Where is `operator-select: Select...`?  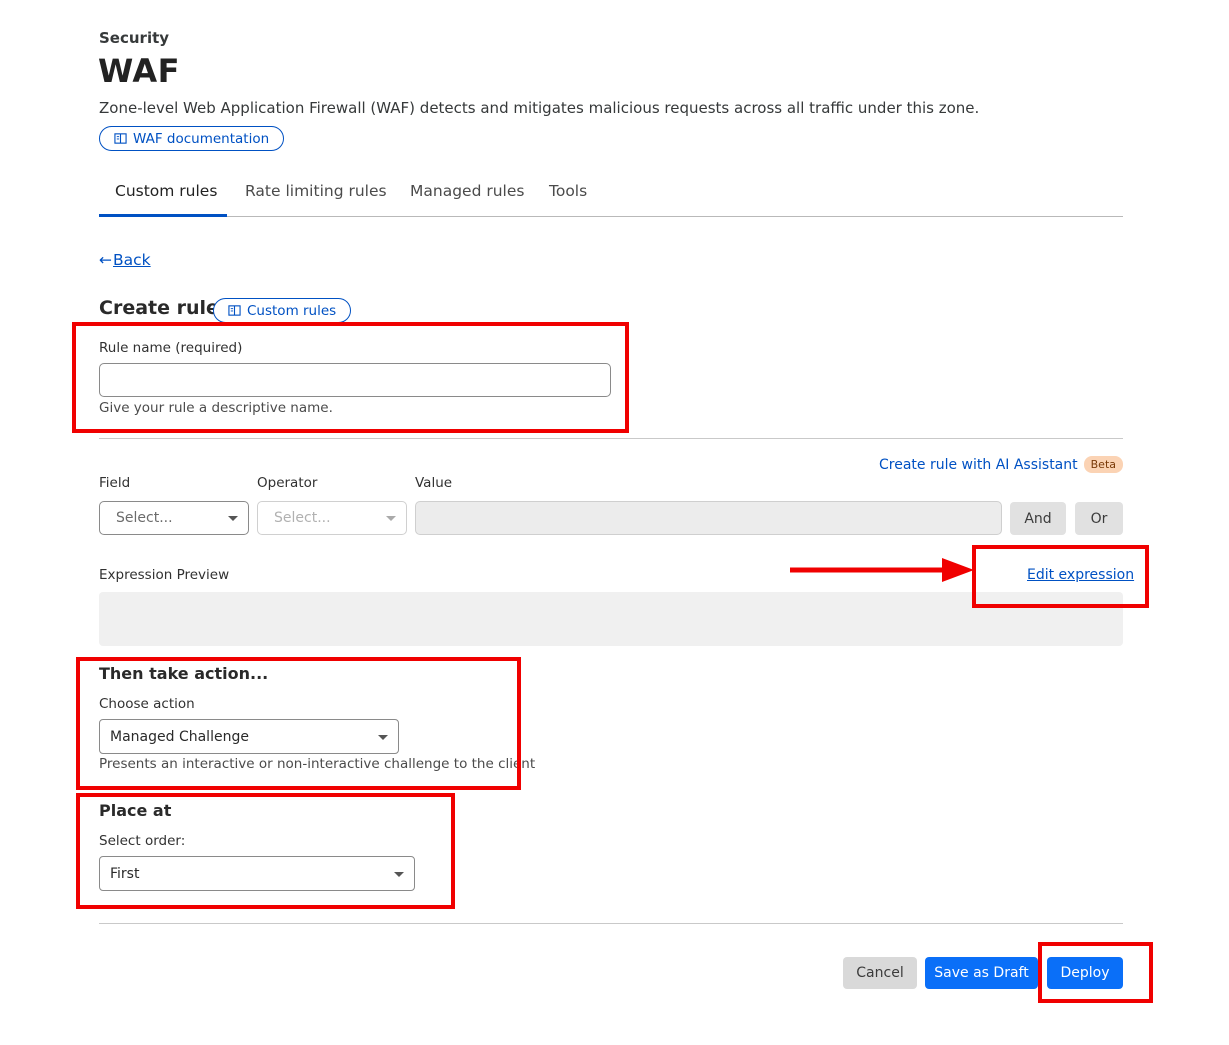 operator-select: Select... is located at coordinates (332, 518).